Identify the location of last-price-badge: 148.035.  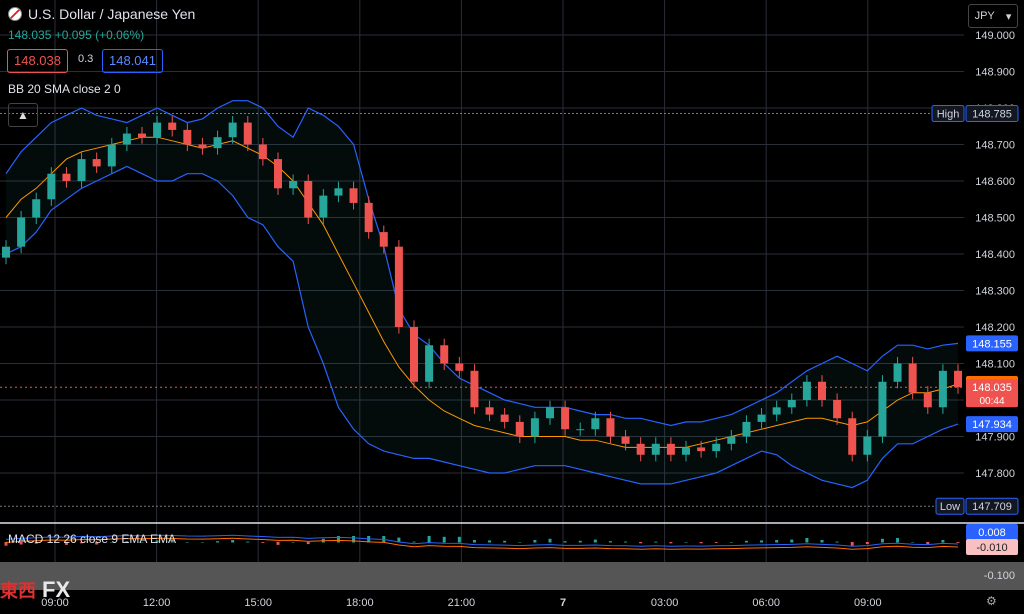
(992, 388).